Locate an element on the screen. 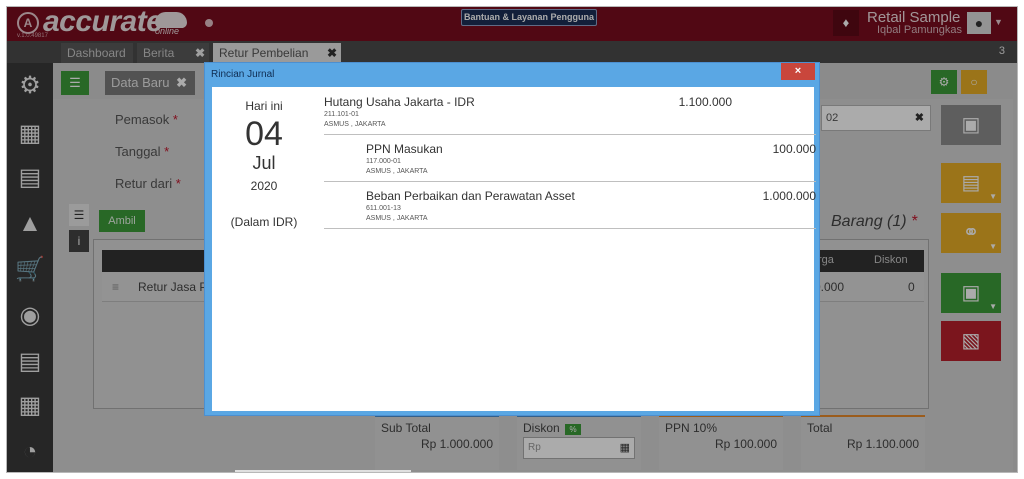 This screenshot has height=479, width=1024. account-code: 611.001-13 is located at coordinates (383, 208).